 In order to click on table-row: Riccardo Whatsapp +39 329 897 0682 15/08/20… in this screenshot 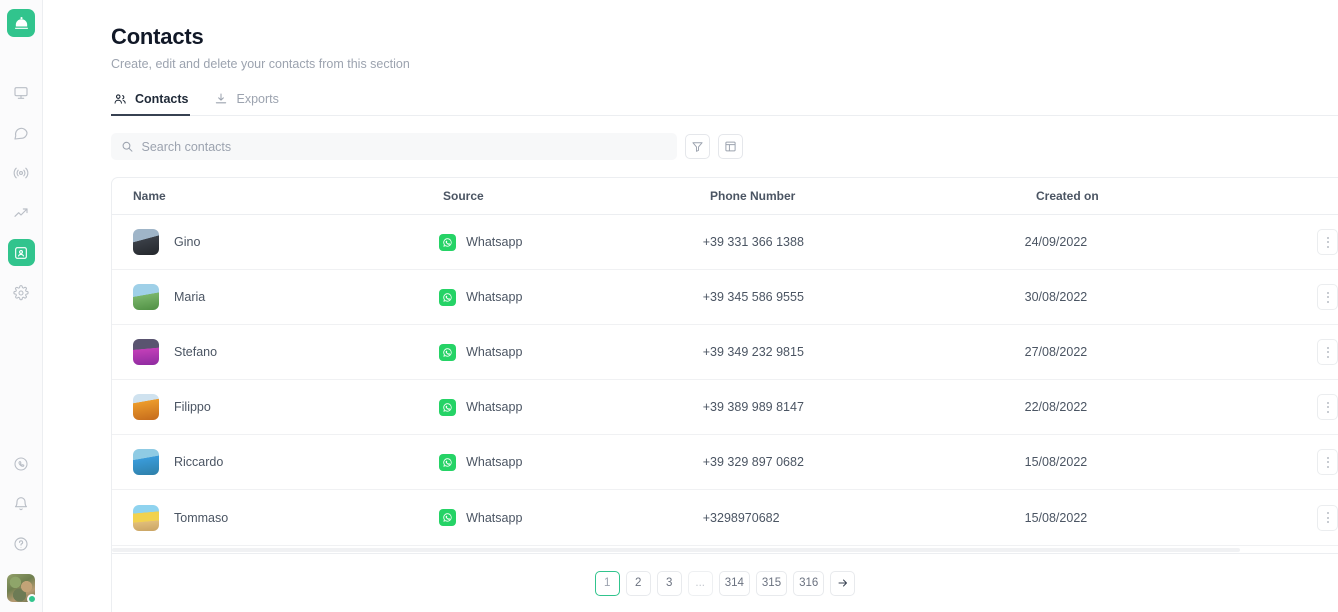, I will do `click(725, 462)`.